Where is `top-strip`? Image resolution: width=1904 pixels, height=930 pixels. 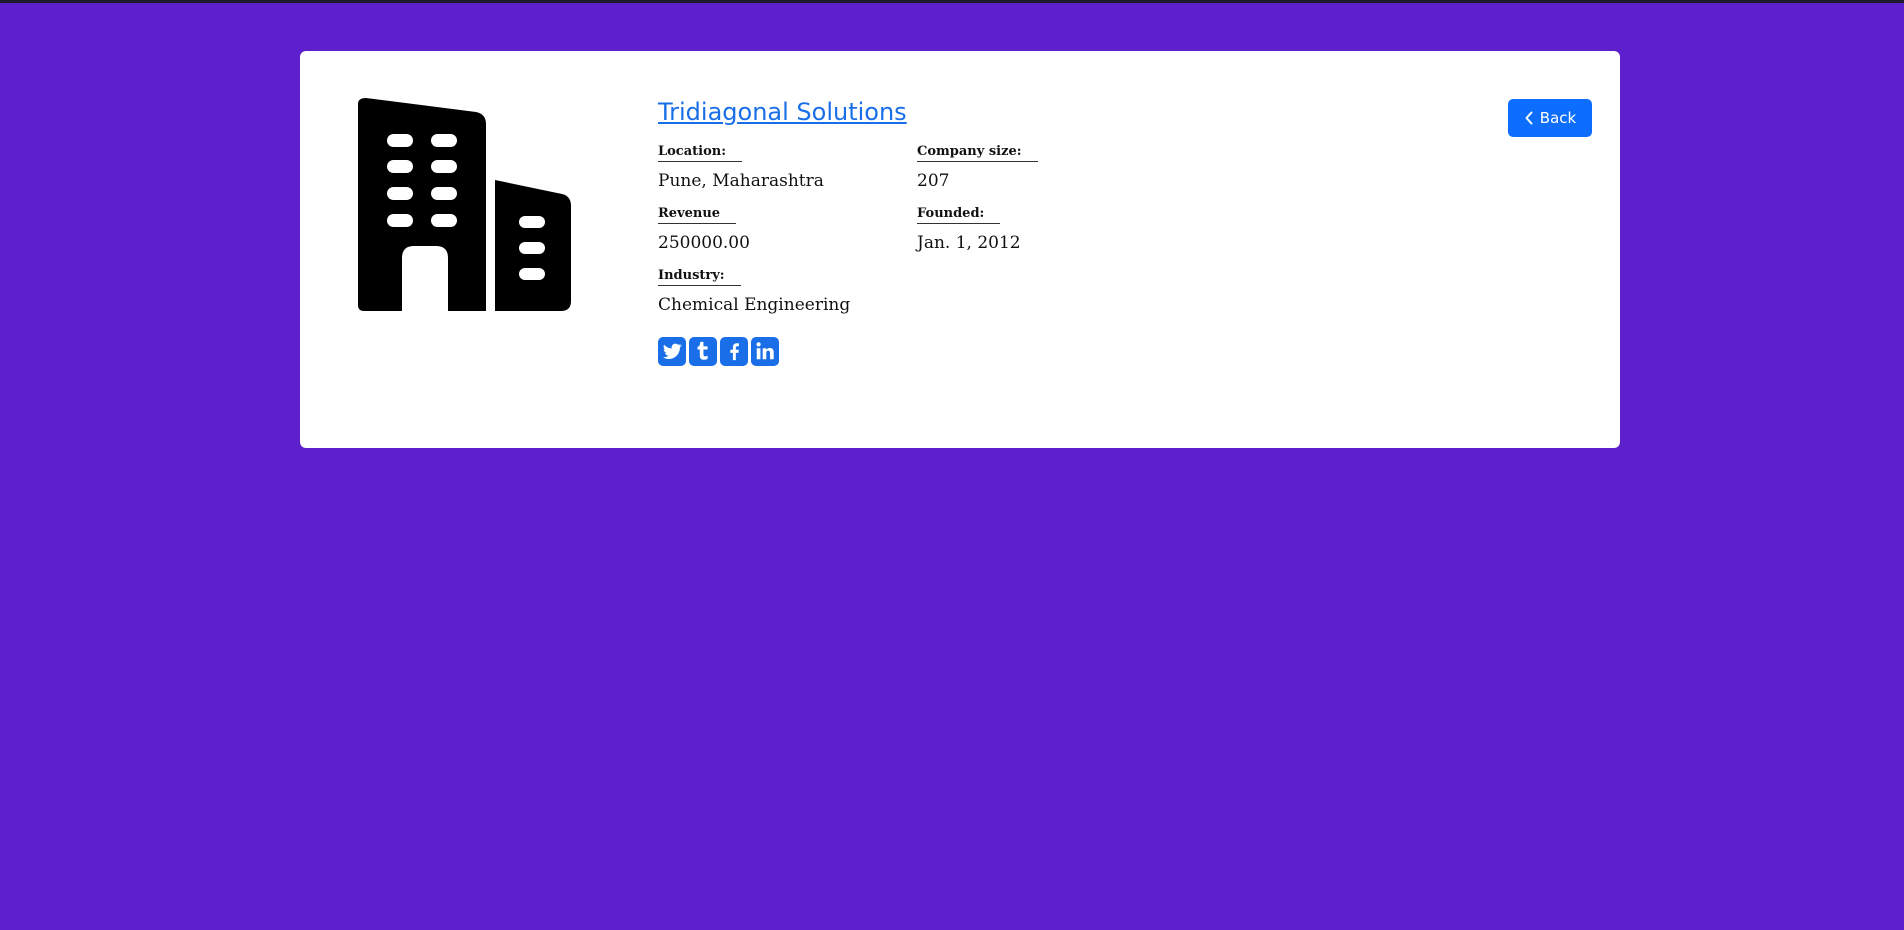 top-strip is located at coordinates (952, 1).